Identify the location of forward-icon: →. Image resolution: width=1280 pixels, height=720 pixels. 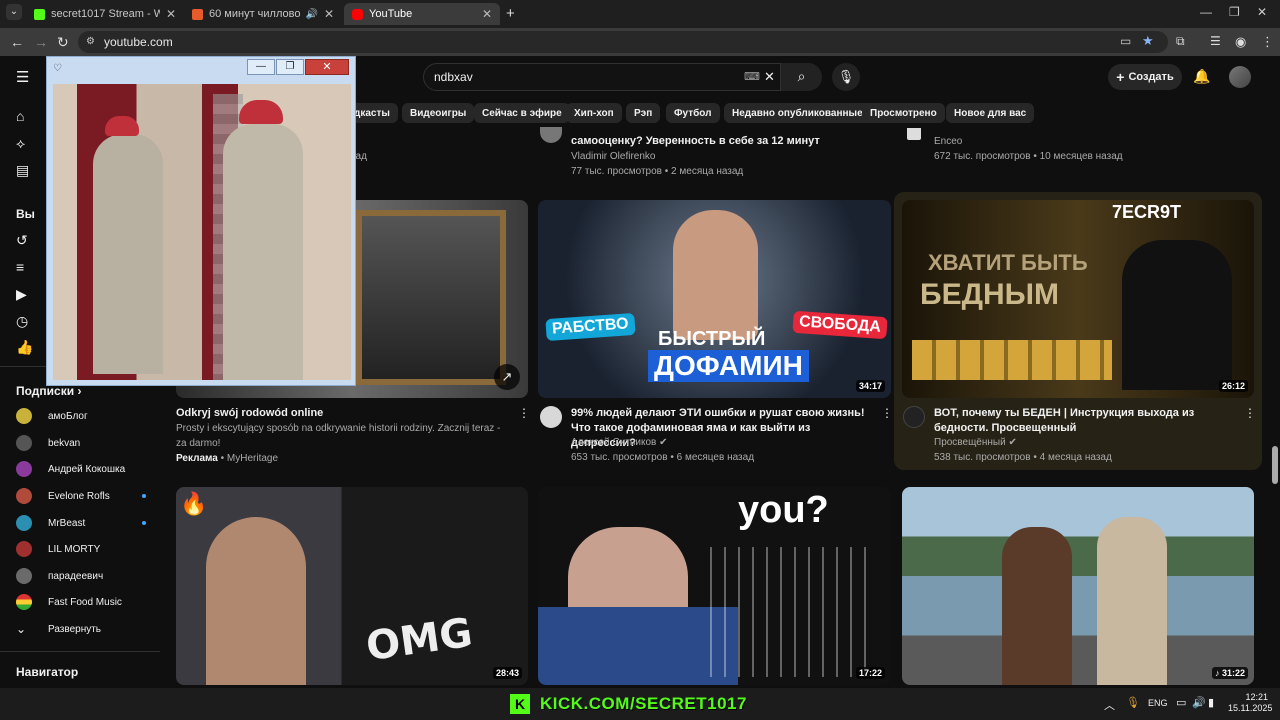
(41, 42).